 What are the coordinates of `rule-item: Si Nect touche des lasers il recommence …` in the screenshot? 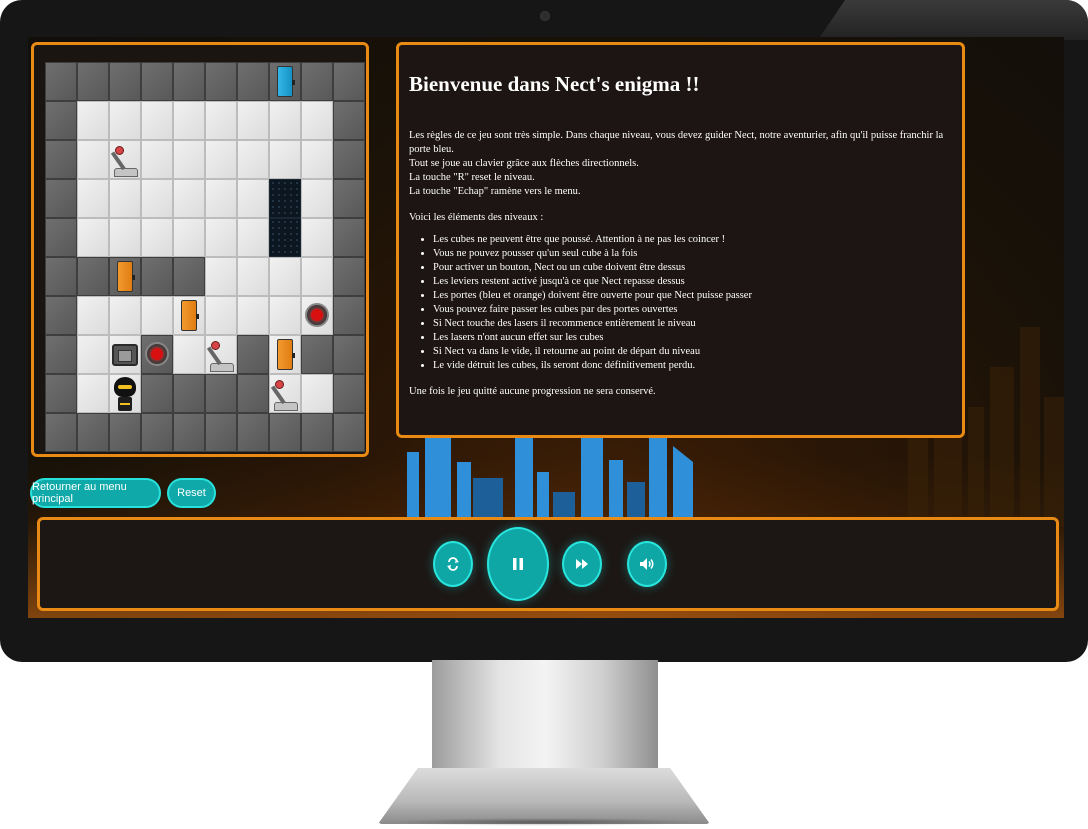 It's located at (692, 324).